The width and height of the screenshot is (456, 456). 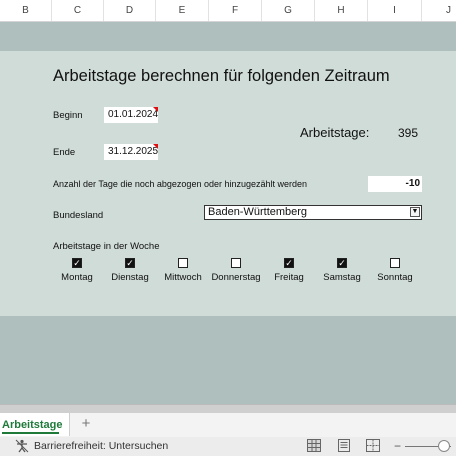 What do you see at coordinates (106, 246) in the screenshot?
I see `arbeitstage-woche-label: Arbeitstage in der Woche` at bounding box center [106, 246].